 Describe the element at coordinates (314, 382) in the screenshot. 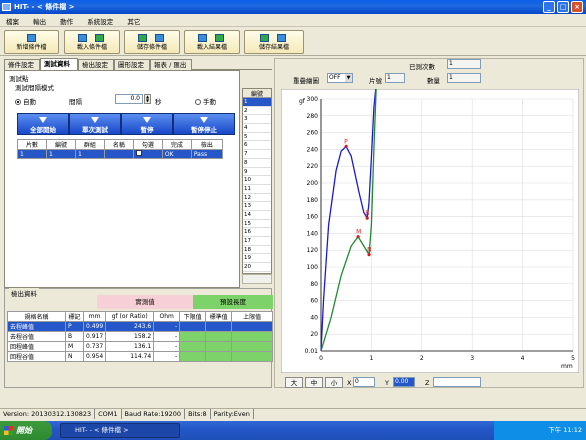

I see `zoom-medium-button: 中` at that location.